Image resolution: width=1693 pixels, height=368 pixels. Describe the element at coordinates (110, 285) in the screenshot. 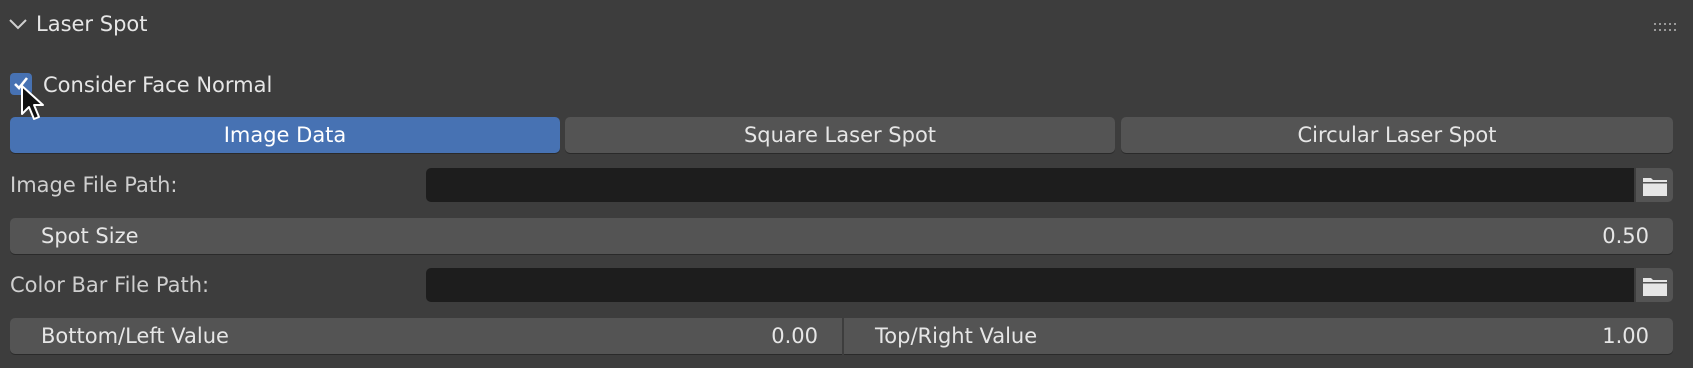

I see `color-bar-file-path-label: Color Bar File Path:` at that location.